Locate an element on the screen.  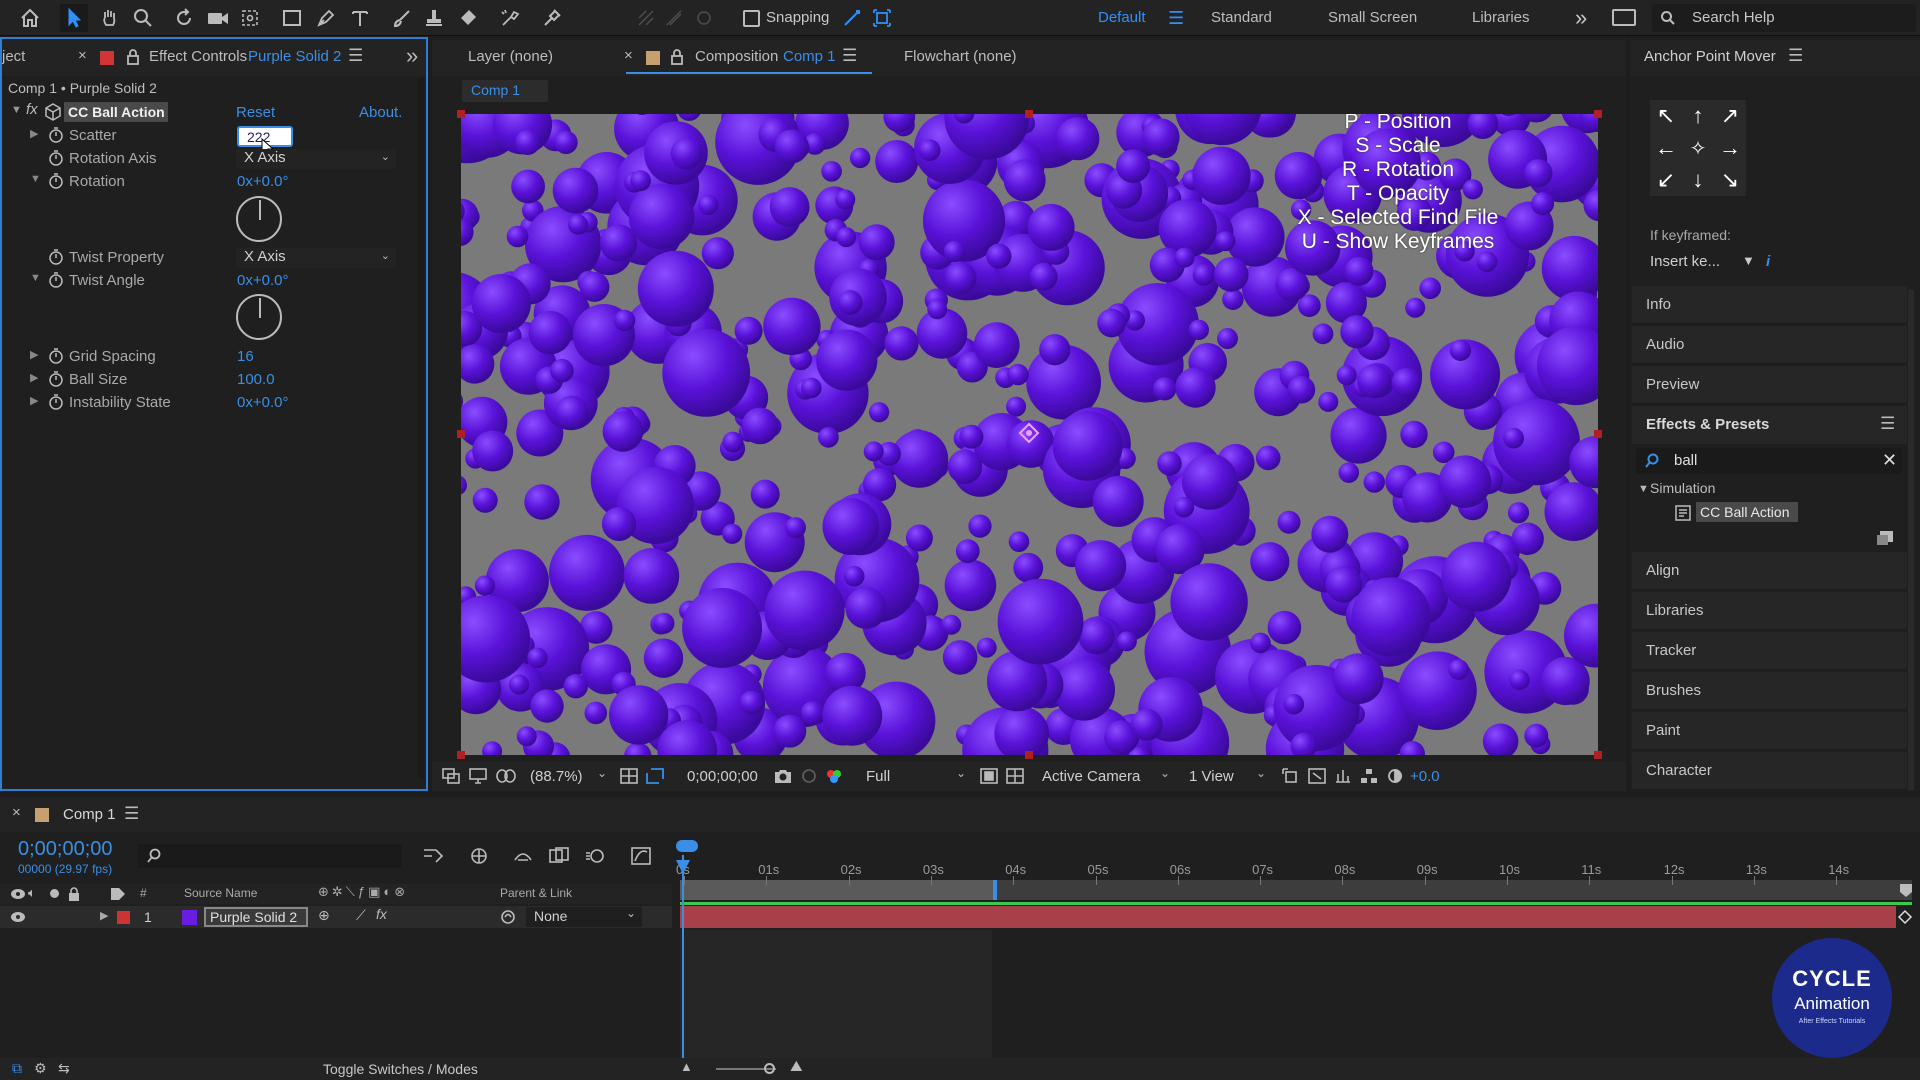
motion-blur-icon is located at coordinates (595, 856).